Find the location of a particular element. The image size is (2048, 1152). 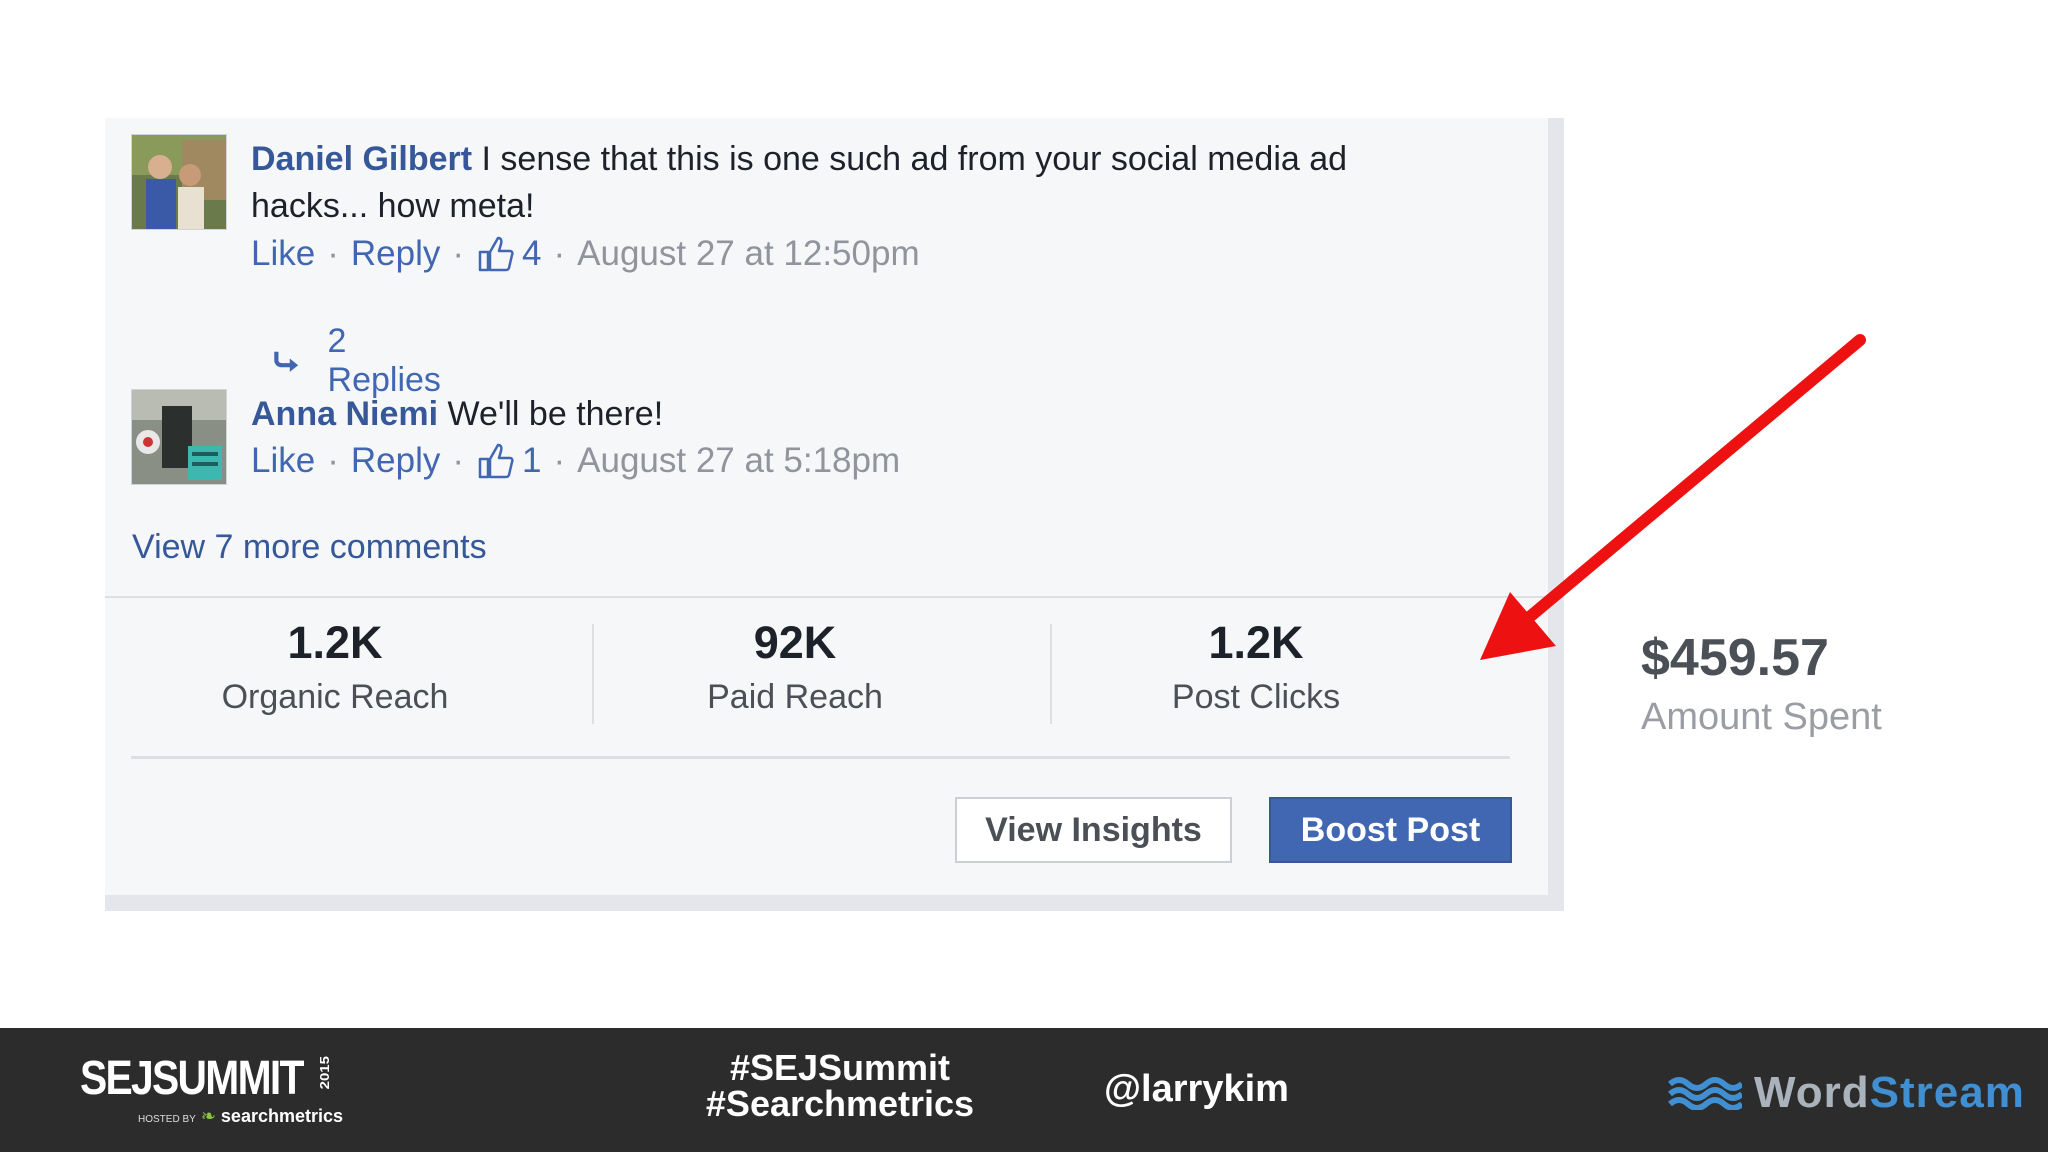

wordstream-word: Word is located at coordinates (1812, 1092).